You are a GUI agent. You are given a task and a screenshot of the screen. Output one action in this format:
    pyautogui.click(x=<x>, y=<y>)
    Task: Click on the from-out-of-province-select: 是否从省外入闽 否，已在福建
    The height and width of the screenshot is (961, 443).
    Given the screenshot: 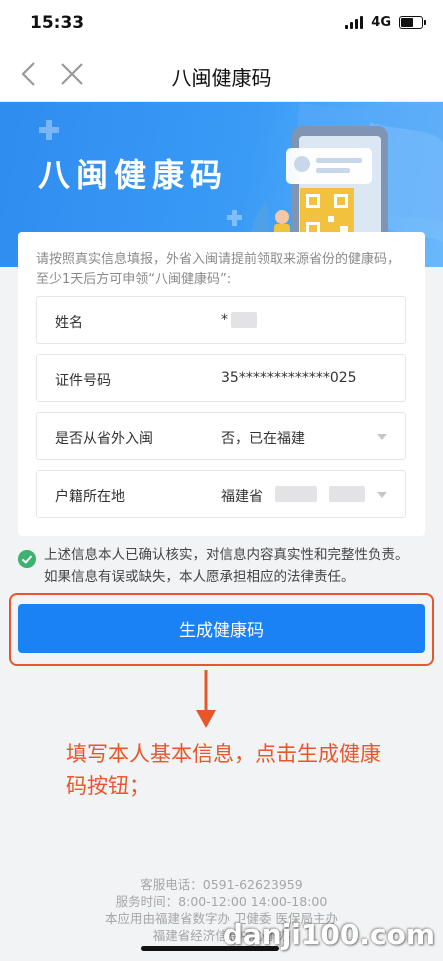 What is the action you would take?
    pyautogui.click(x=221, y=436)
    